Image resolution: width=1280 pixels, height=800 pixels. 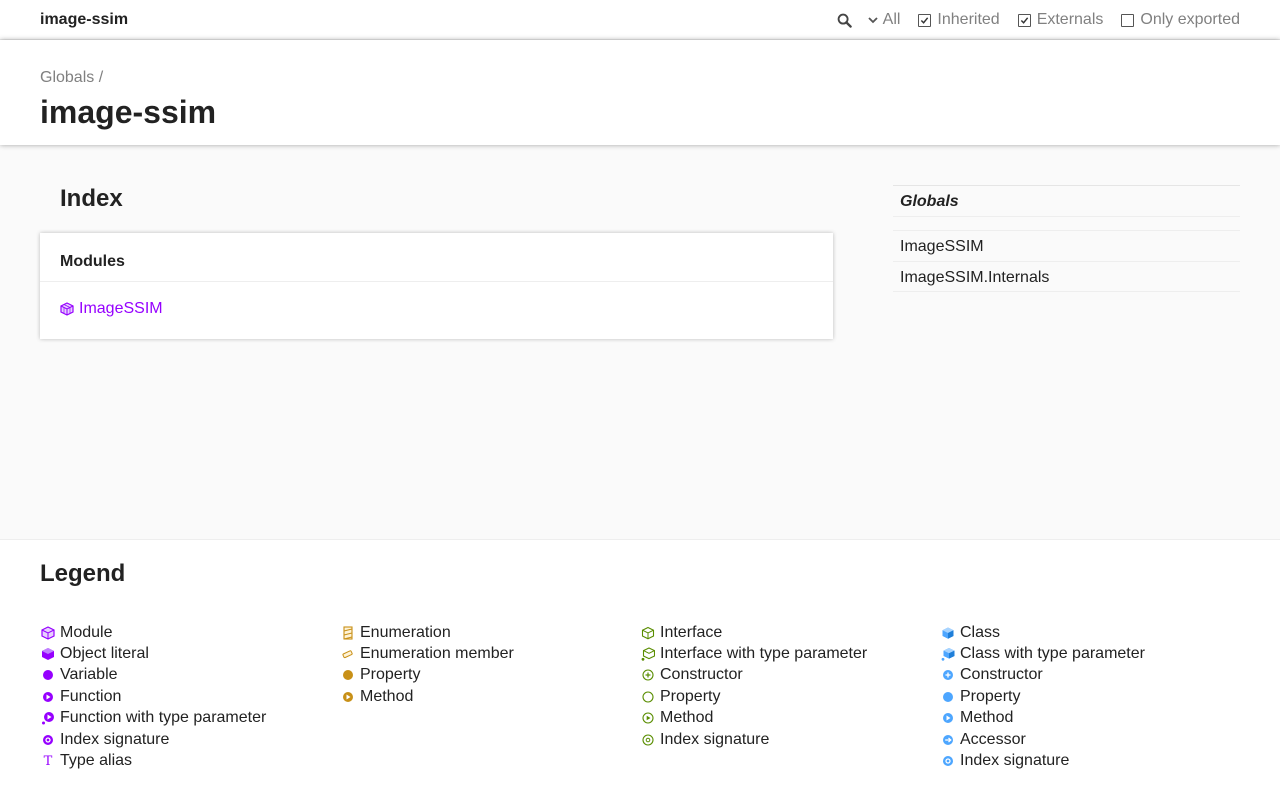 I want to click on type-alias-icon: T, so click(x=48, y=761).